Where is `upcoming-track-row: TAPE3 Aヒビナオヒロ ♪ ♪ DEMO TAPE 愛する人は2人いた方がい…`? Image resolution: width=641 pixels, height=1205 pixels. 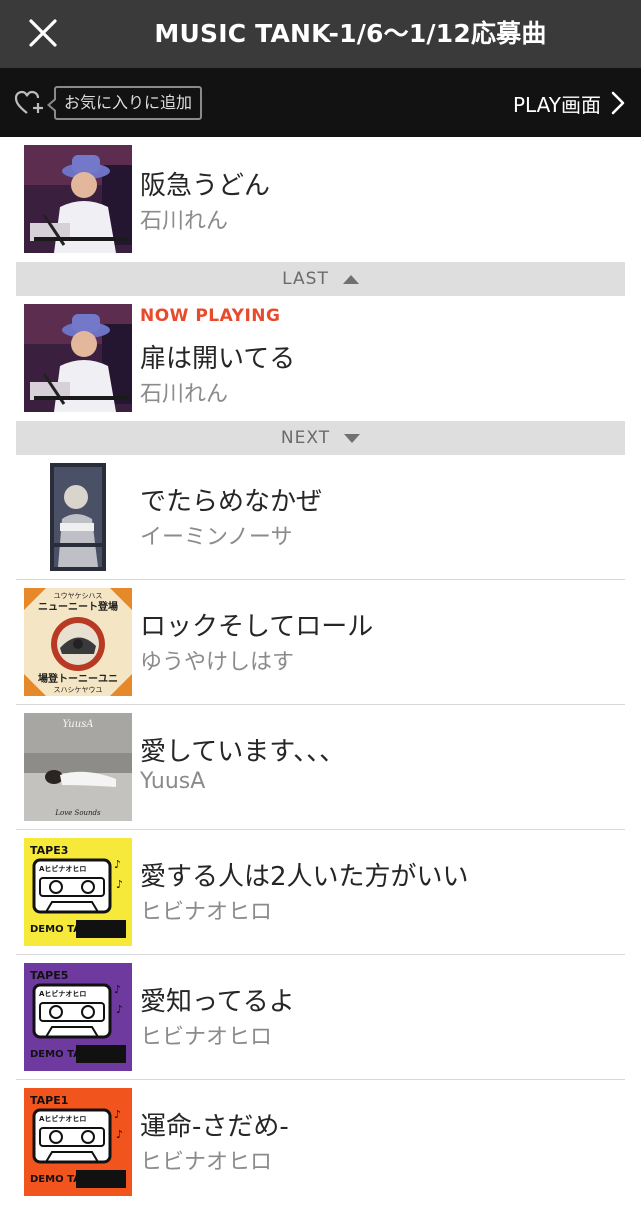
upcoming-track-row: TAPE3 Aヒビナオヒロ ♪ ♪ DEMO TAPE 愛する人は2人いた方がい… is located at coordinates (320, 892).